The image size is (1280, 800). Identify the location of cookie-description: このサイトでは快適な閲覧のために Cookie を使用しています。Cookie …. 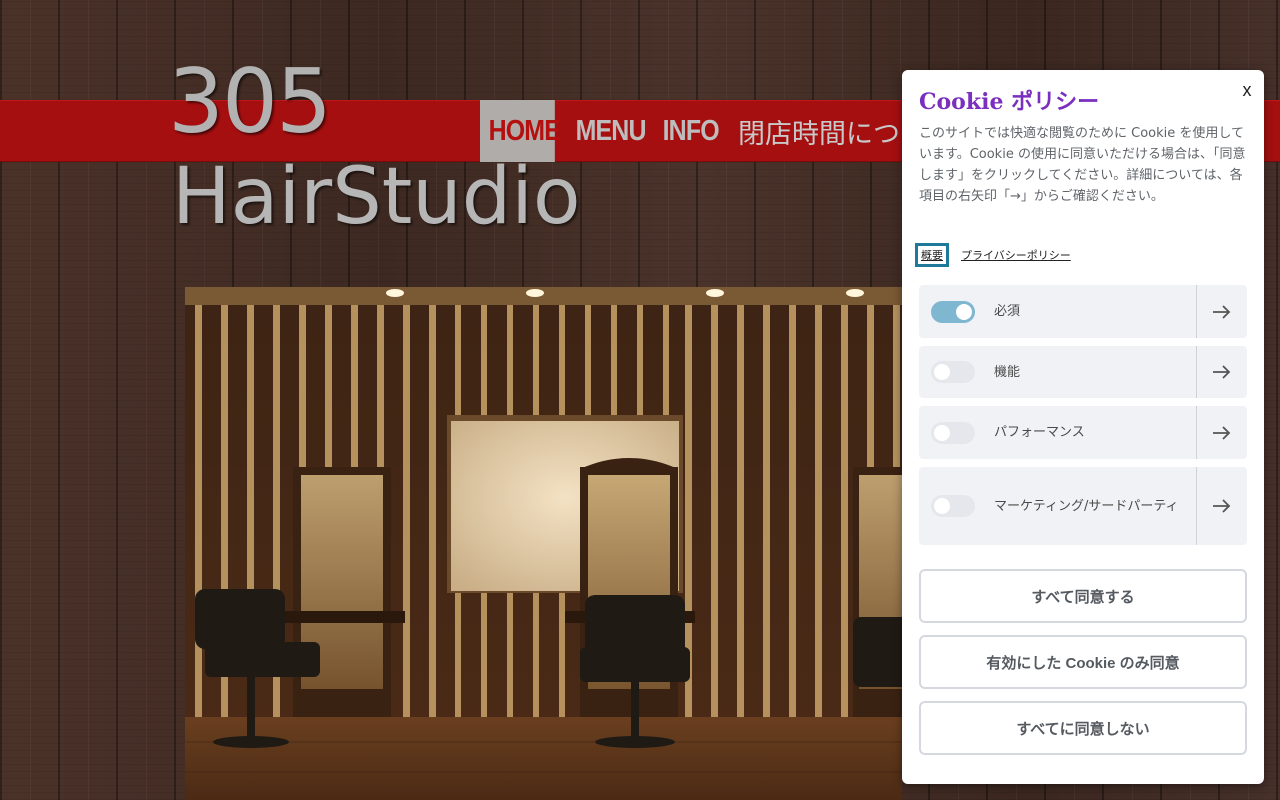
(1082, 165).